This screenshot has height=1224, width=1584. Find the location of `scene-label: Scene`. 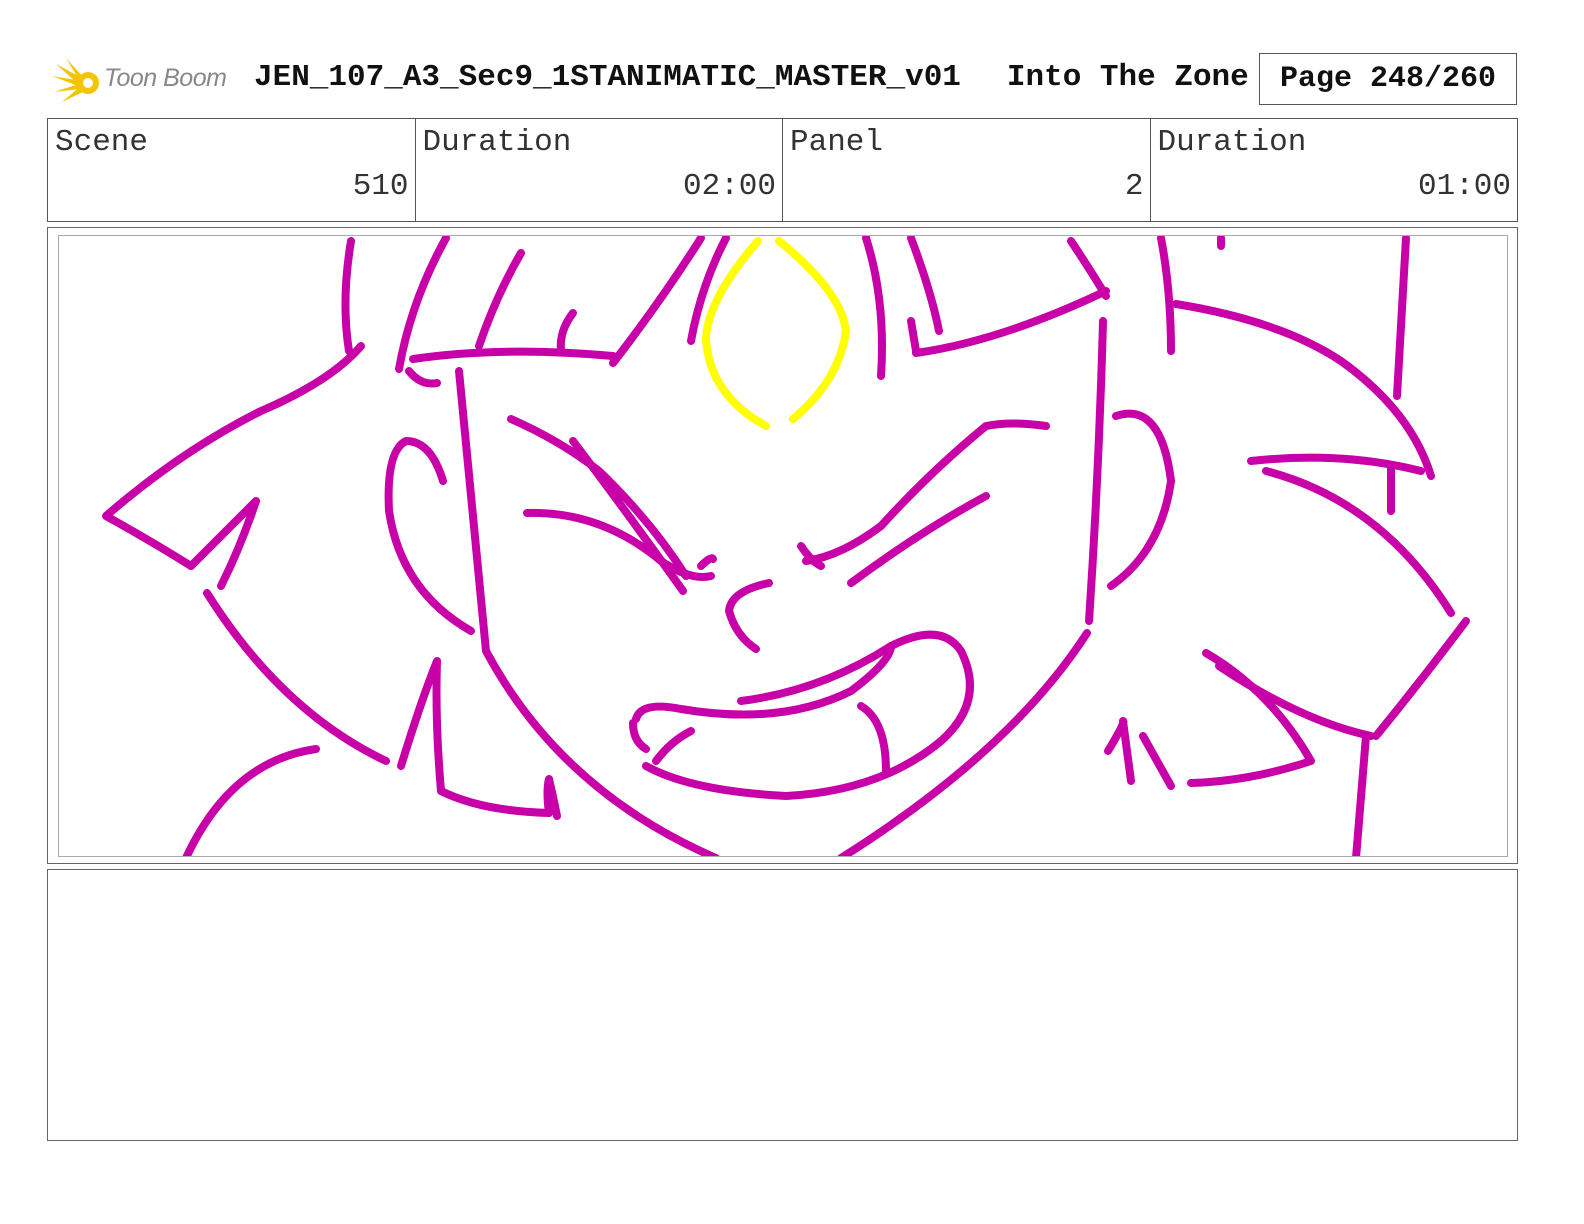

scene-label: Scene is located at coordinates (102, 142).